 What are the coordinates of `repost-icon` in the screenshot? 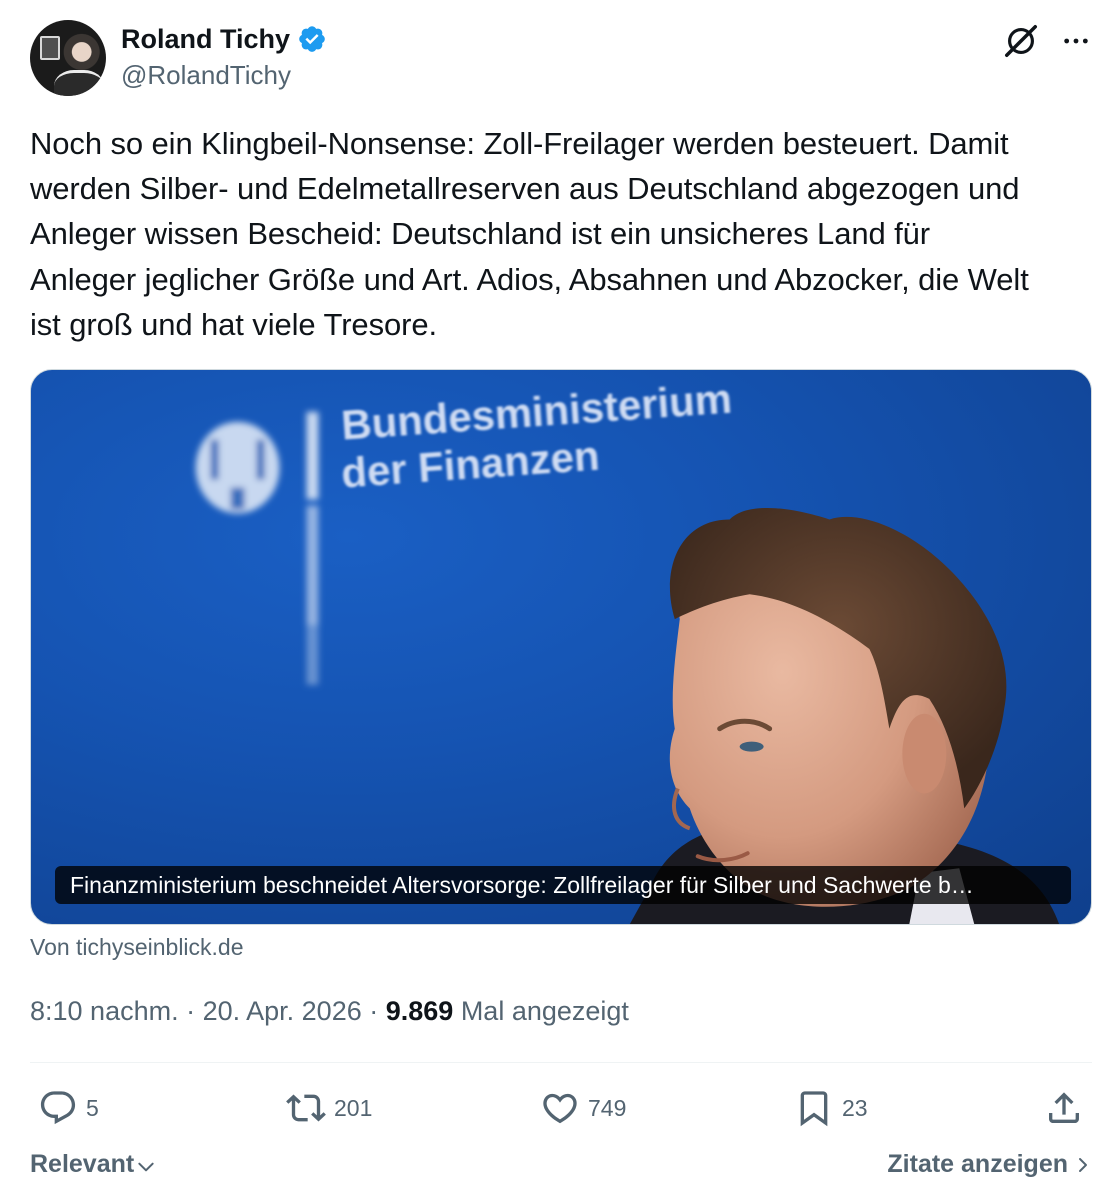 It's located at (306, 1108).